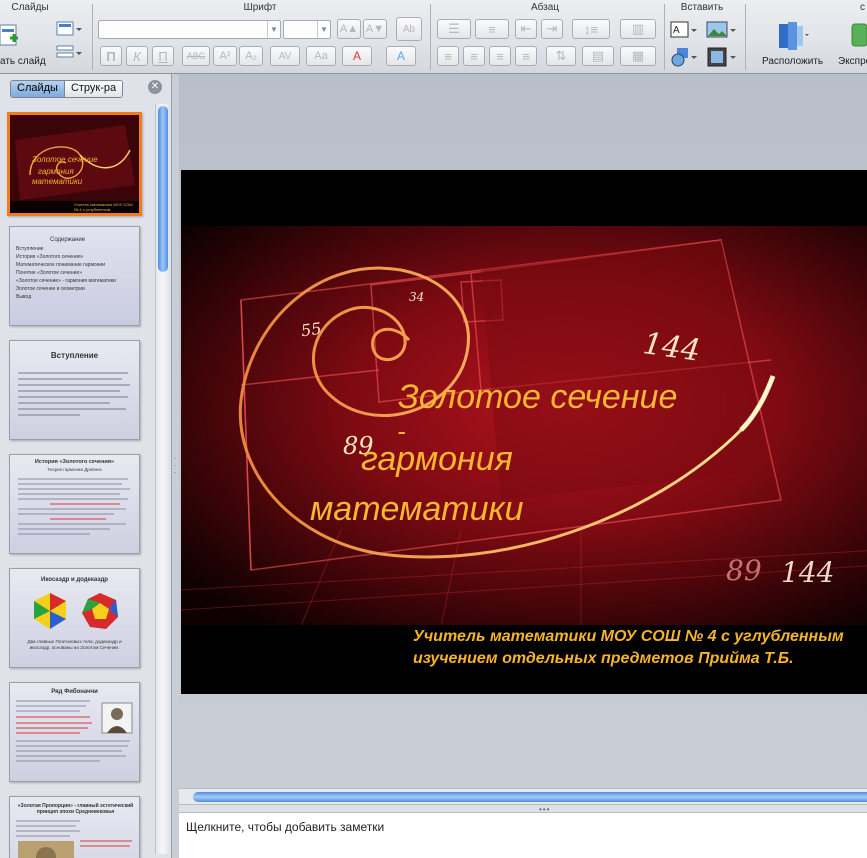 Image resolution: width=867 pixels, height=858 pixels. What do you see at coordinates (74, 462) in the screenshot?
I see `thumbnail-title: История «Золотого сечения»` at bounding box center [74, 462].